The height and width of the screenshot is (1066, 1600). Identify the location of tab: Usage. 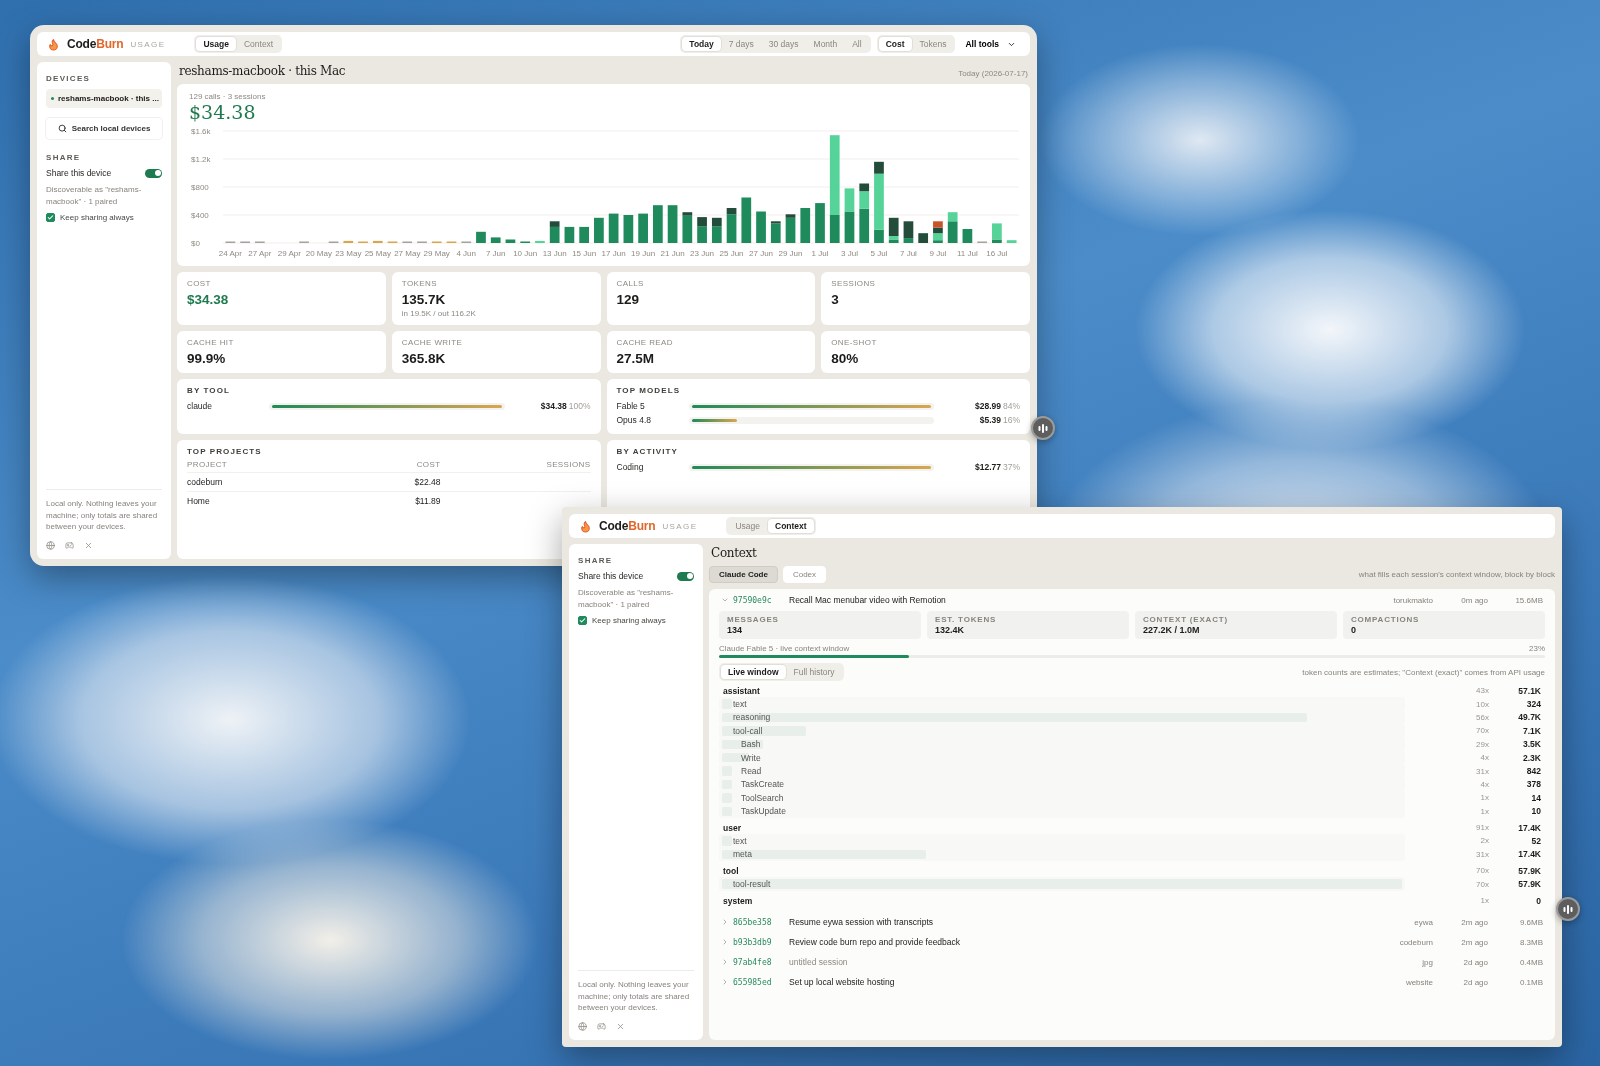
(216, 44).